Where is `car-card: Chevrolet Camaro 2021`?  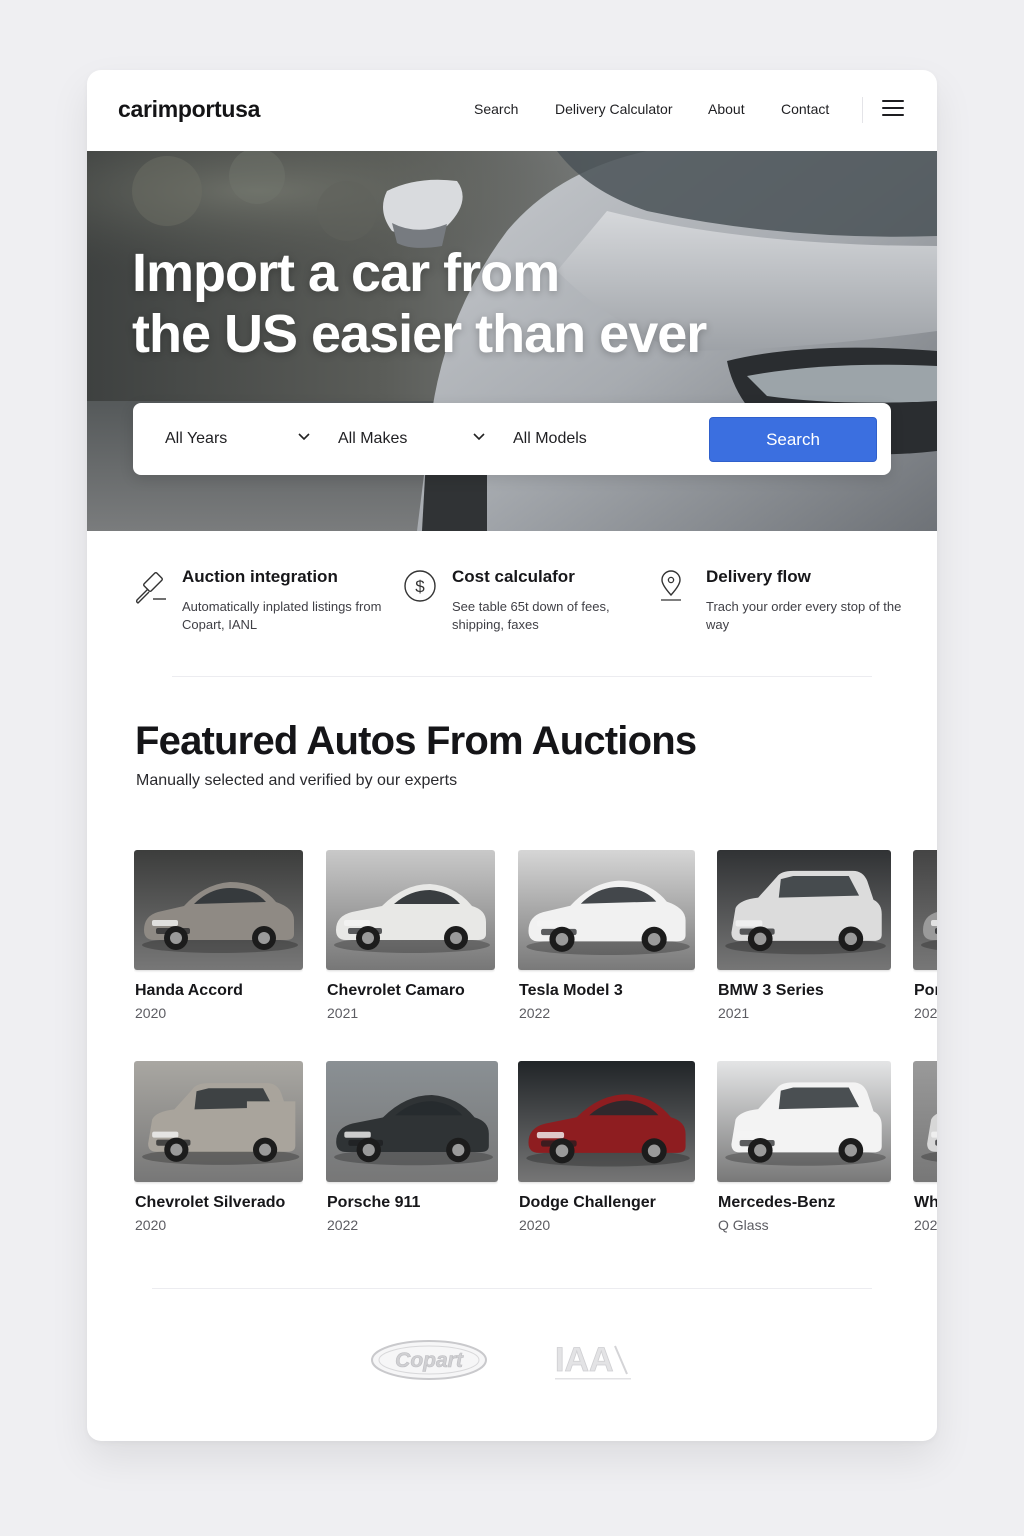 car-card: Chevrolet Camaro 2021 is located at coordinates (410, 941).